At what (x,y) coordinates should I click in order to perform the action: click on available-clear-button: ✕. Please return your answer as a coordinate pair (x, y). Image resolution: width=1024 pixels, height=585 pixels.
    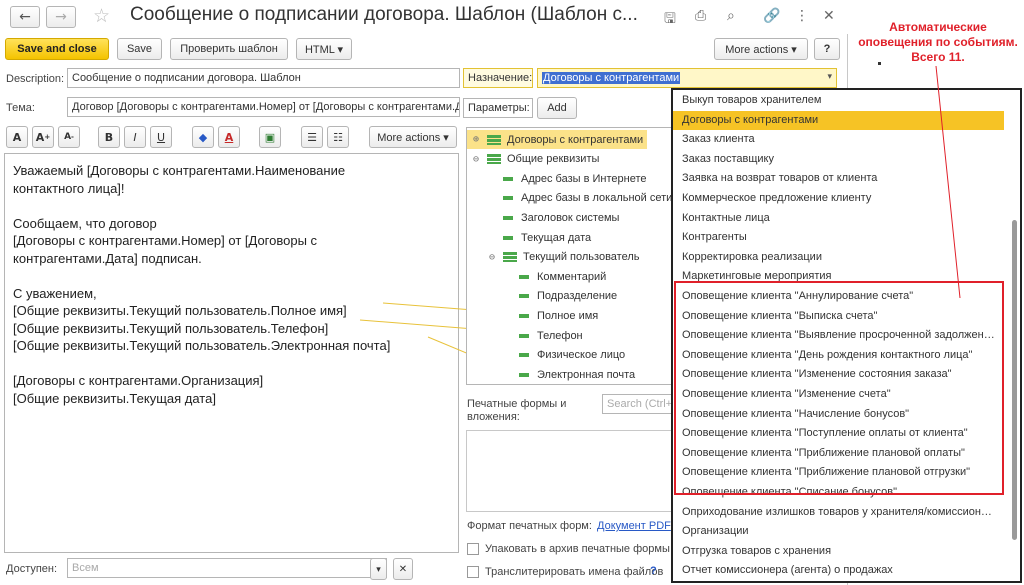
    Looking at the image, I should click on (403, 569).